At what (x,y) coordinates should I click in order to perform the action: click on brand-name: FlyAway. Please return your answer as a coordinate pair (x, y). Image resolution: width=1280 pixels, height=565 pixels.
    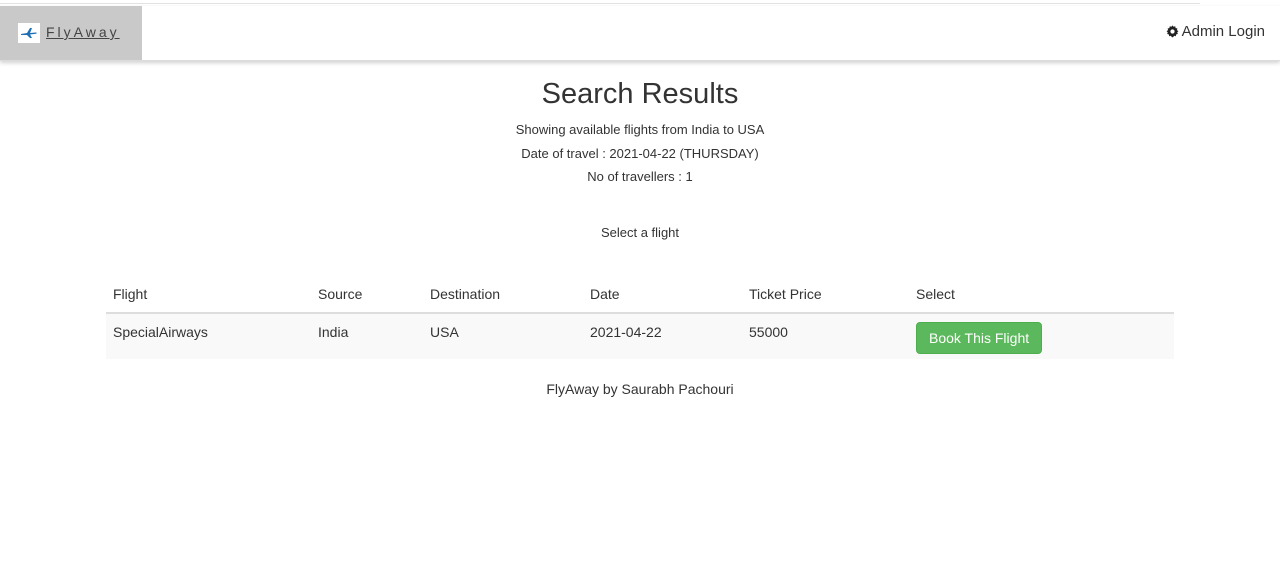
    Looking at the image, I should click on (83, 32).